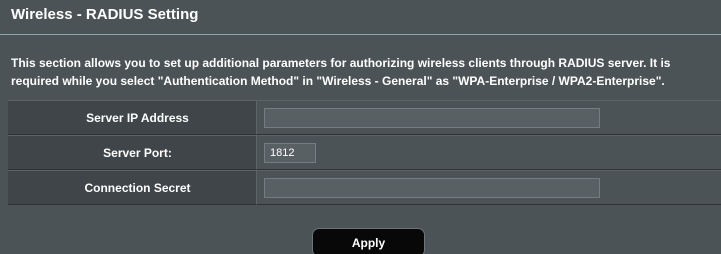  What do you see at coordinates (132, 152) in the screenshot?
I see `server-port-label: Server Port:` at bounding box center [132, 152].